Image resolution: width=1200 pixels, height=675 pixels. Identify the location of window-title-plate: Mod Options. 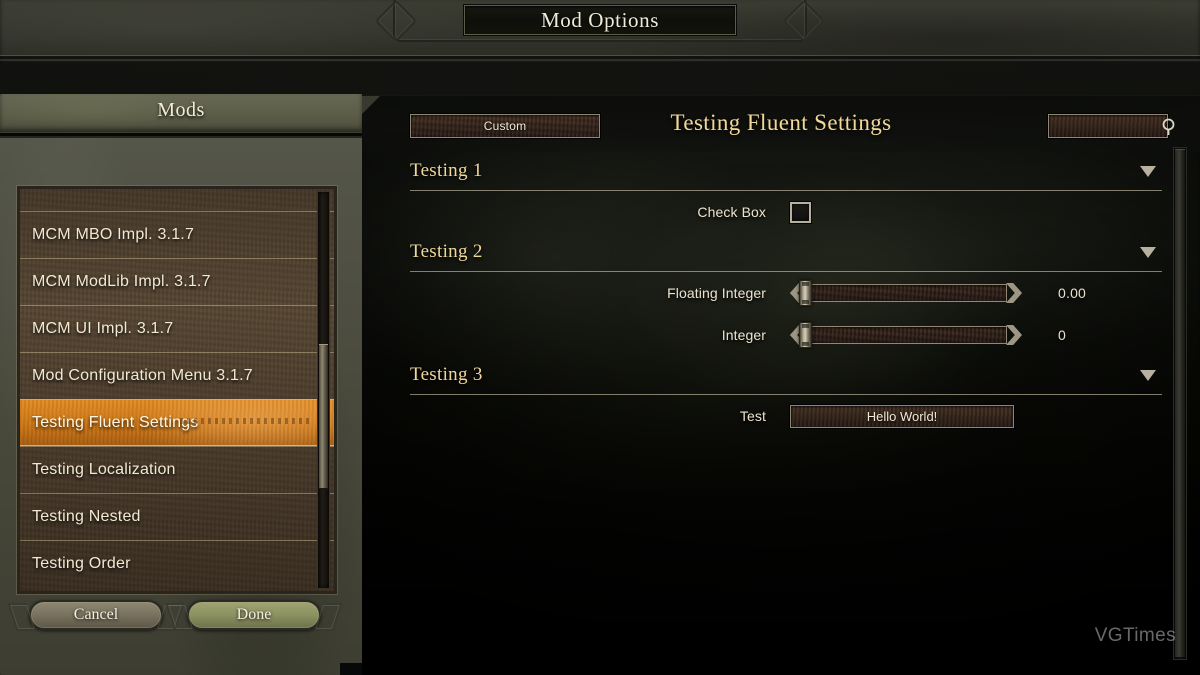
(600, 20).